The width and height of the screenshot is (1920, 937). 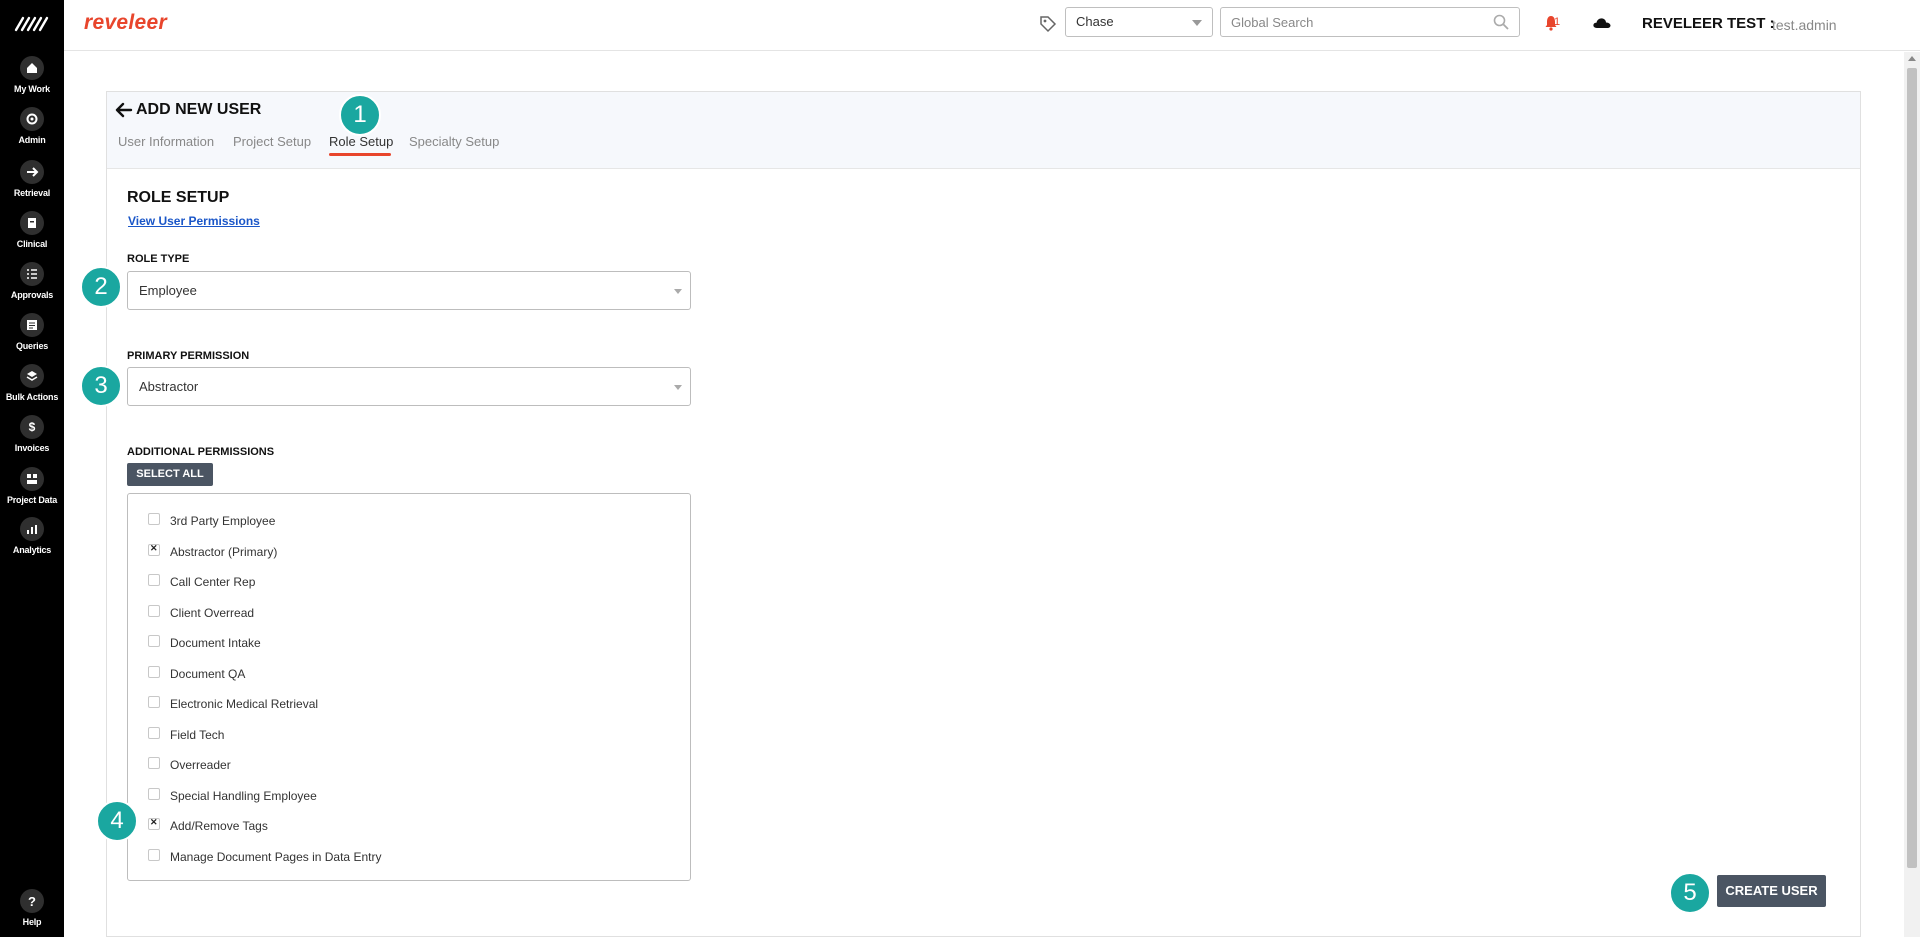 I want to click on permission-item-document-qa: Document QA, so click(x=196, y=674).